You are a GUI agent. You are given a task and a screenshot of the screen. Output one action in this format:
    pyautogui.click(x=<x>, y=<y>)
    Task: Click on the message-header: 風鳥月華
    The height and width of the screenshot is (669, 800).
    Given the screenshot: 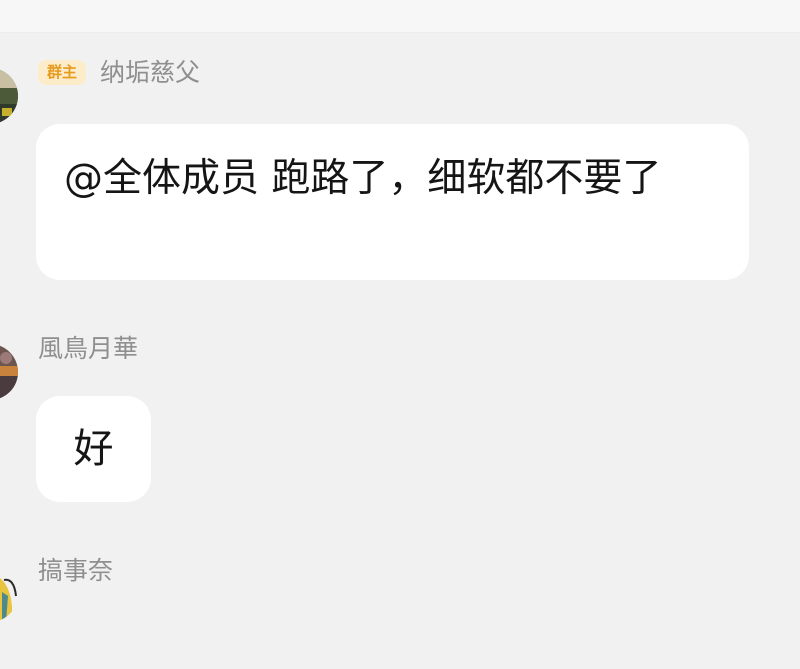 What is the action you would take?
    pyautogui.click(x=88, y=348)
    